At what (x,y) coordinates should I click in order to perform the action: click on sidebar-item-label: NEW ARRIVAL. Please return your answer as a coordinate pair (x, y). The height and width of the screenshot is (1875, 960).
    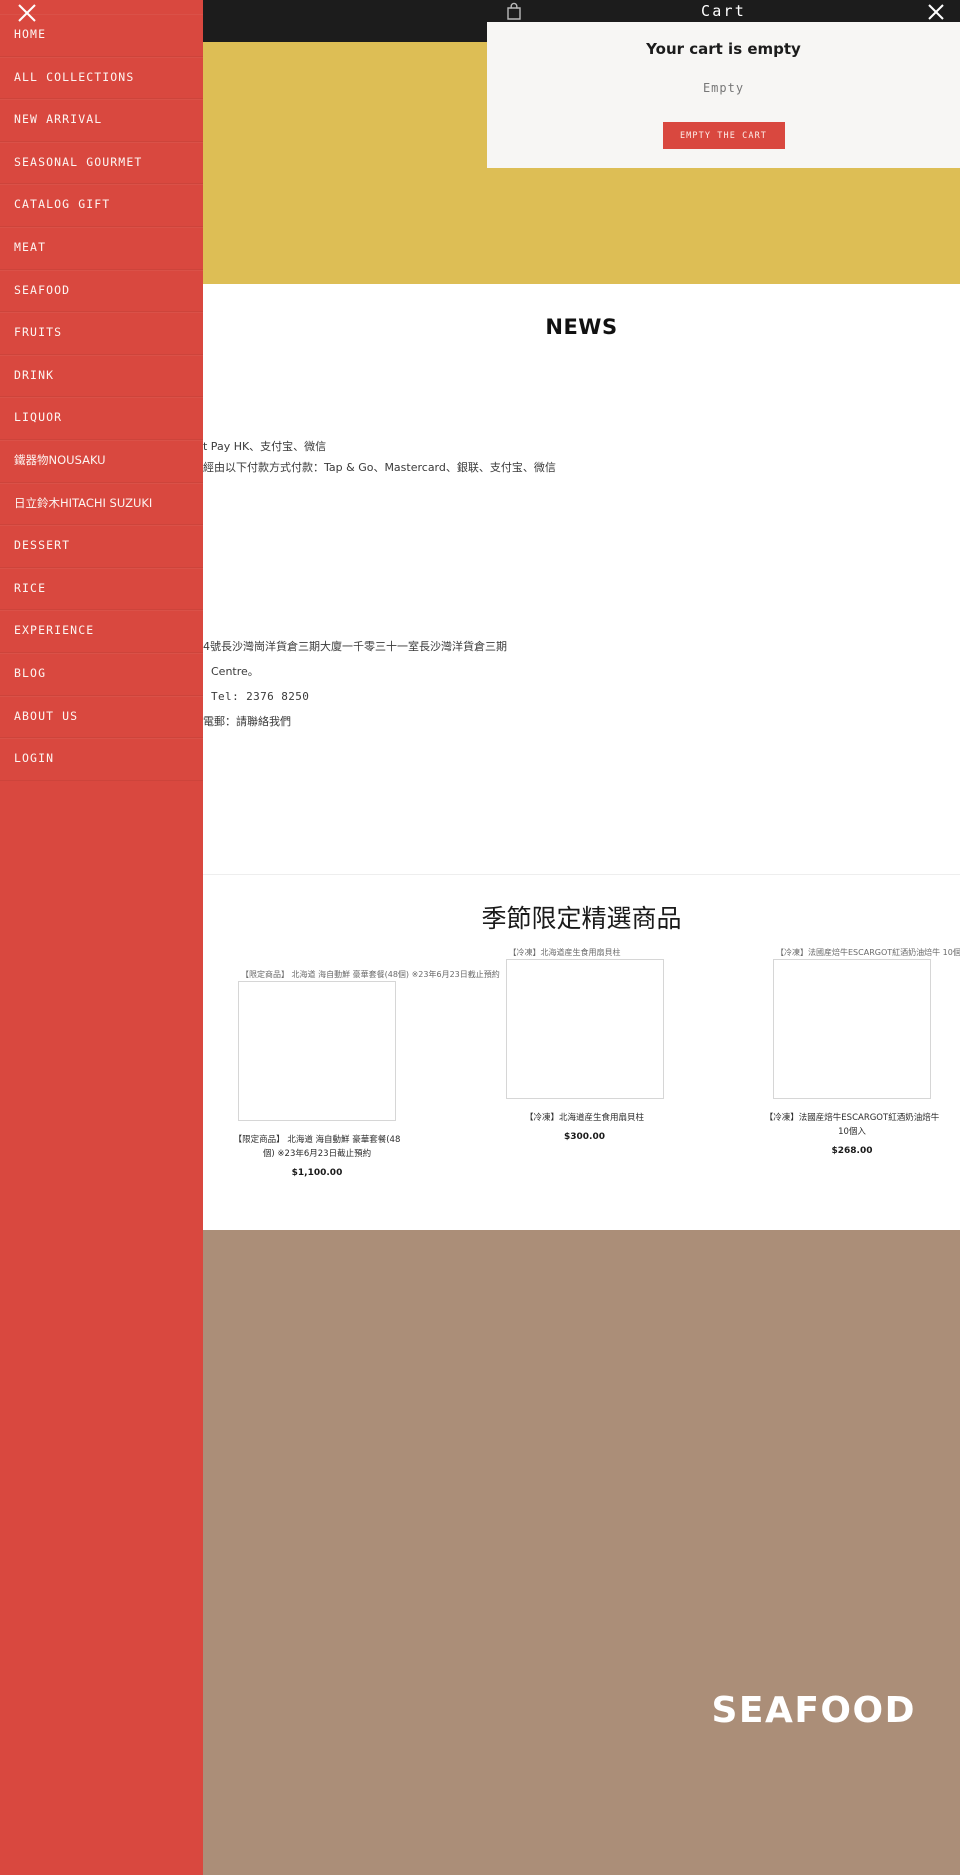
    Looking at the image, I should click on (58, 119).